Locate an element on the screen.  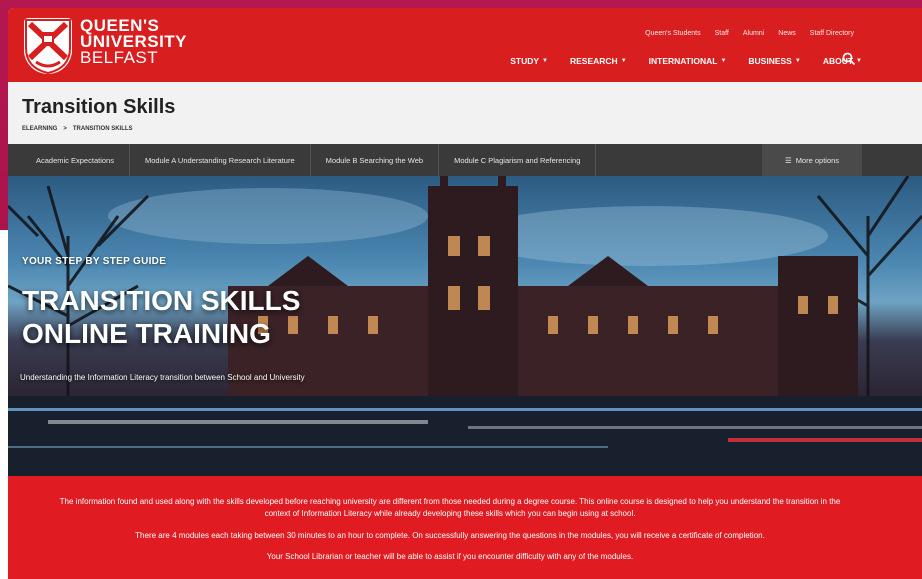
tab-module-b: Module B Searching the Web is located at coordinates (375, 160).